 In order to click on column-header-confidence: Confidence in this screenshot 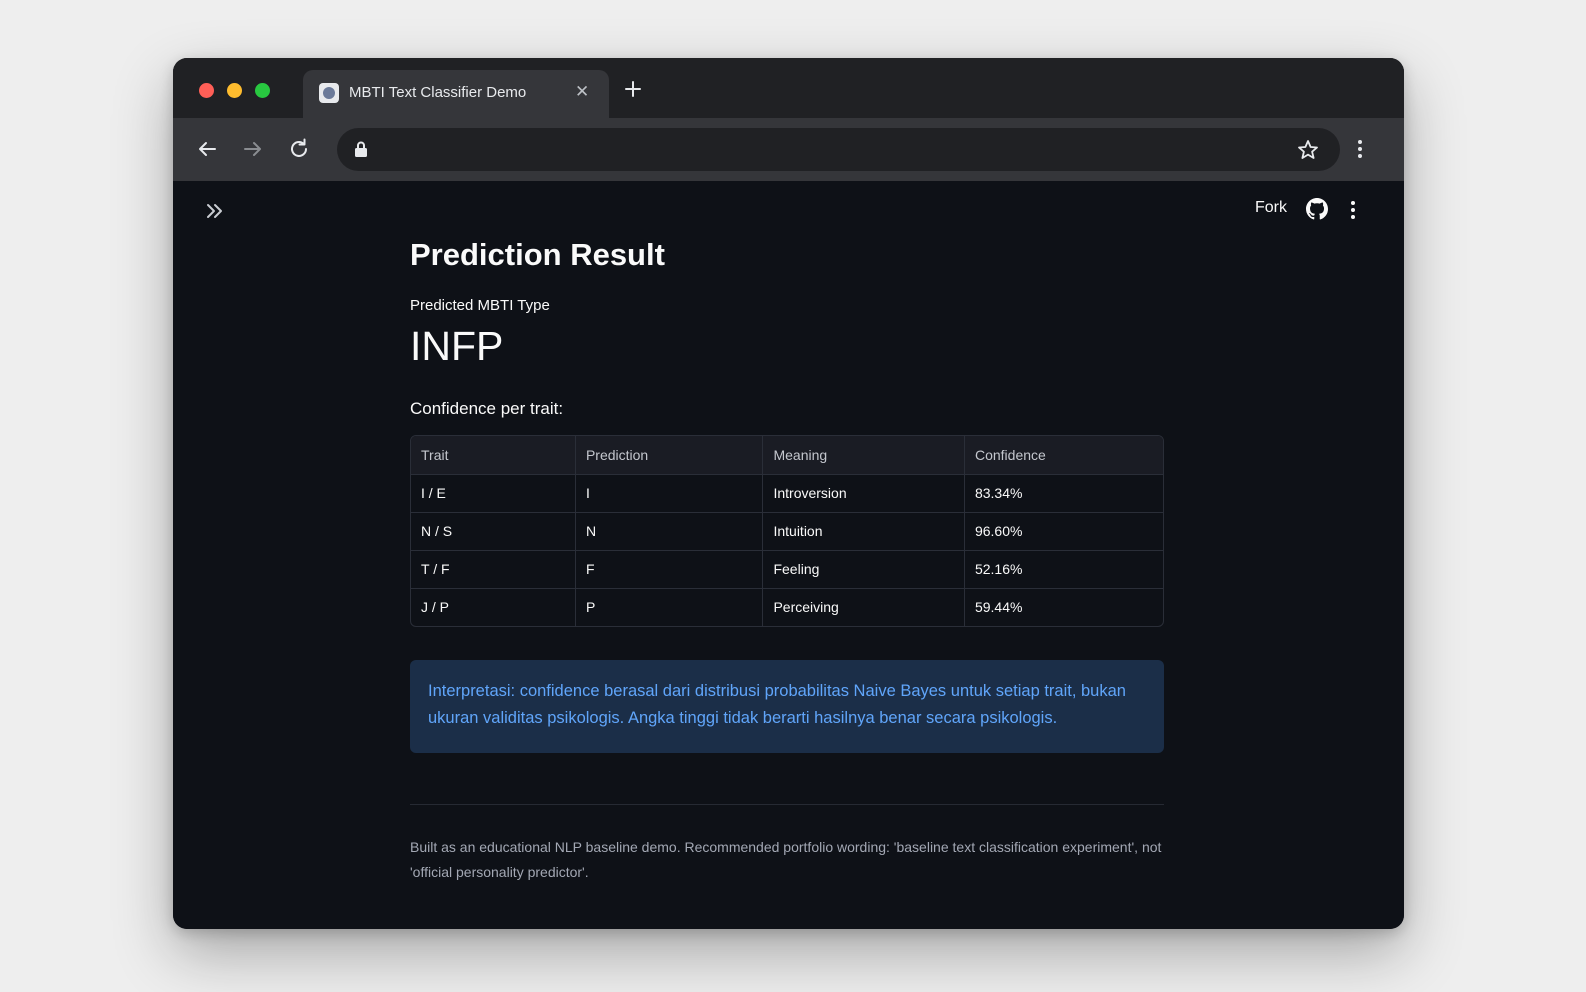, I will do `click(1063, 455)`.